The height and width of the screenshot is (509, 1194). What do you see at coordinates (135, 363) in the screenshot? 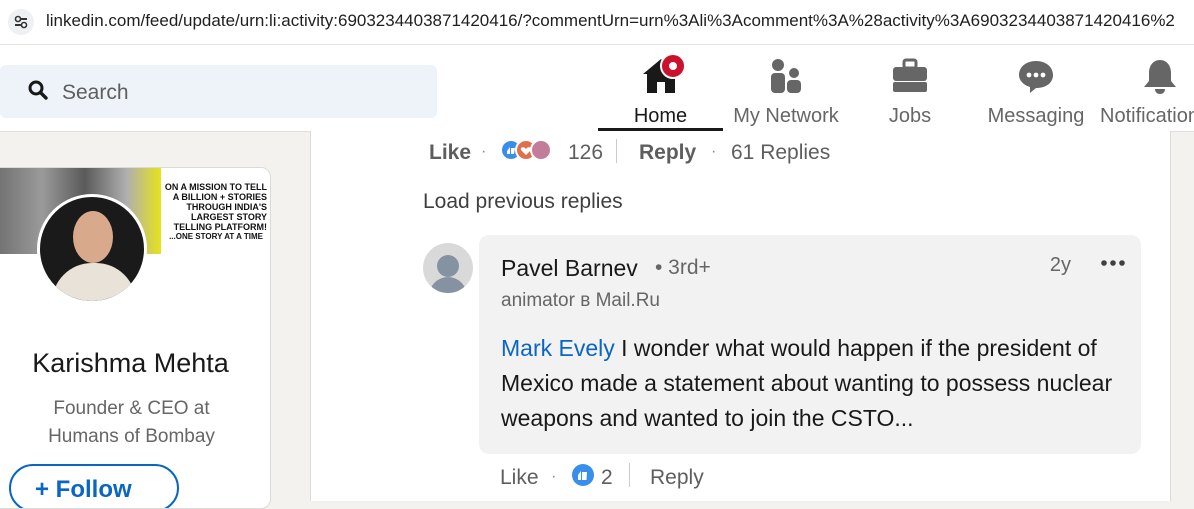
I see `profile-name: Karishma Mehta` at bounding box center [135, 363].